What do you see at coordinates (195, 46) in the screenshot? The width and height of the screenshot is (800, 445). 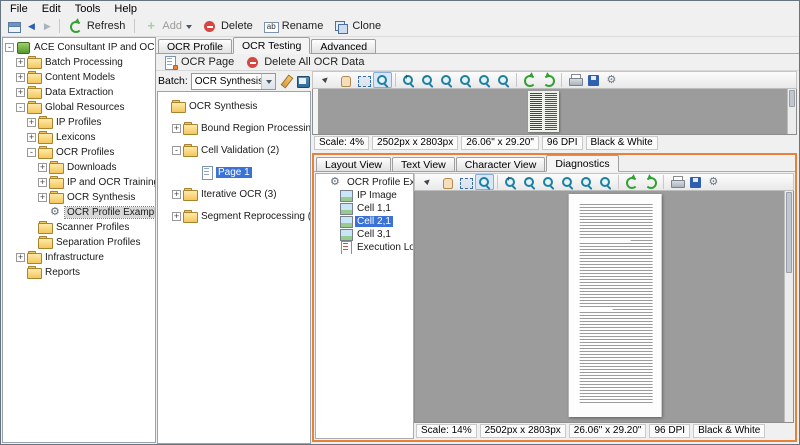 I see `tab-ocr-profile: OCR Profile` at bounding box center [195, 46].